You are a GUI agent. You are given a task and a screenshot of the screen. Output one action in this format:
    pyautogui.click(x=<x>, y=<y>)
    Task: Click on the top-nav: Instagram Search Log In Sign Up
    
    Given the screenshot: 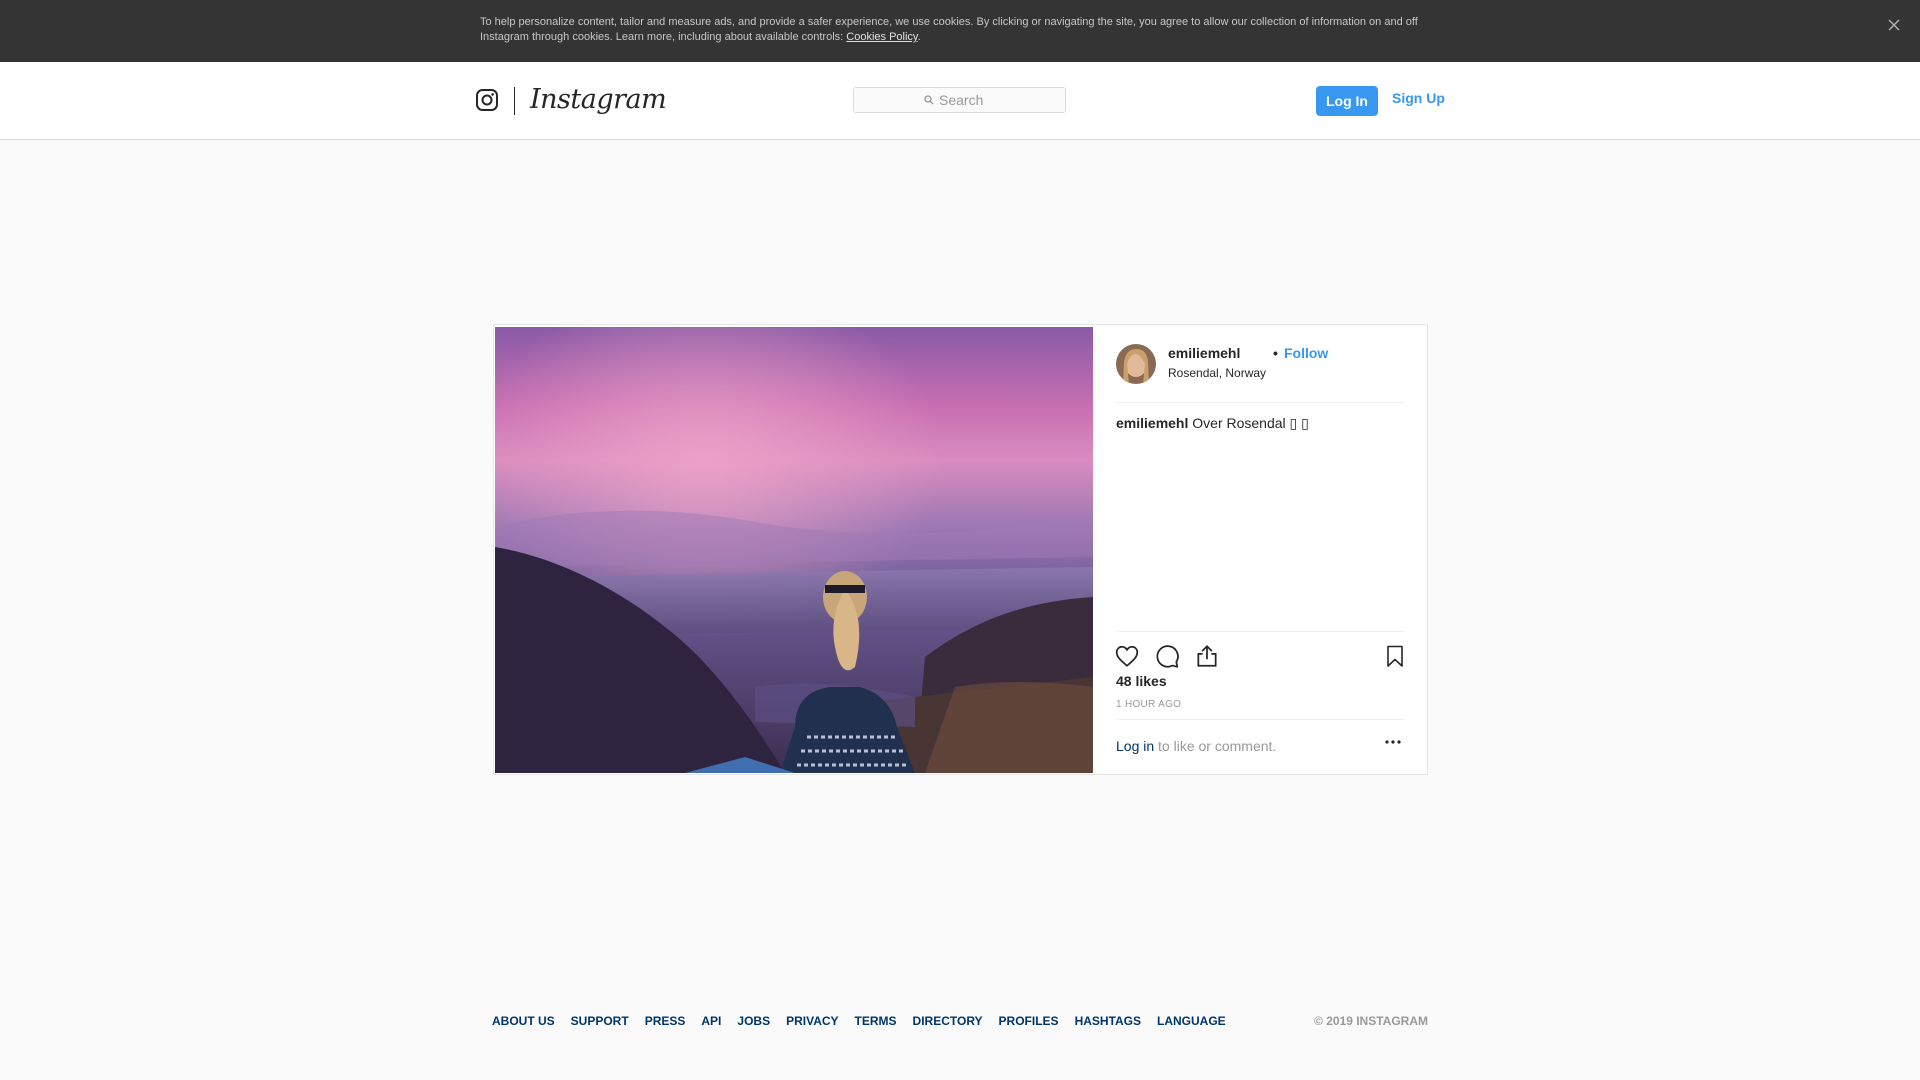 What is the action you would take?
    pyautogui.click(x=960, y=101)
    